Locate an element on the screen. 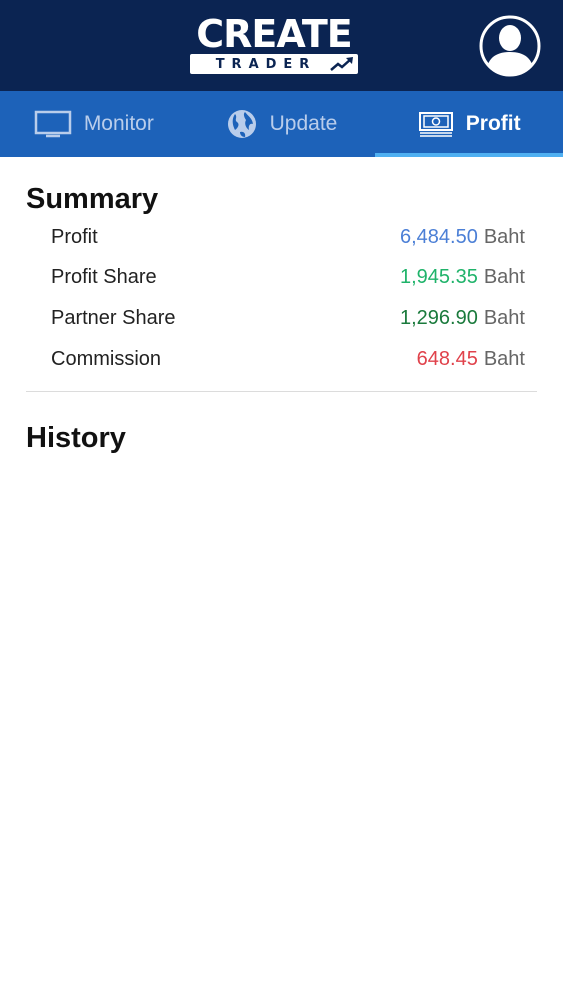 The height and width of the screenshot is (1000, 563). banknote-icon is located at coordinates (435, 124).